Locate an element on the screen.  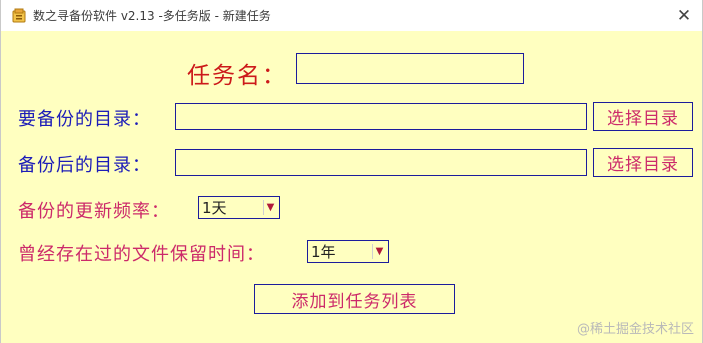
retention-value: 1年 is located at coordinates (323, 252).